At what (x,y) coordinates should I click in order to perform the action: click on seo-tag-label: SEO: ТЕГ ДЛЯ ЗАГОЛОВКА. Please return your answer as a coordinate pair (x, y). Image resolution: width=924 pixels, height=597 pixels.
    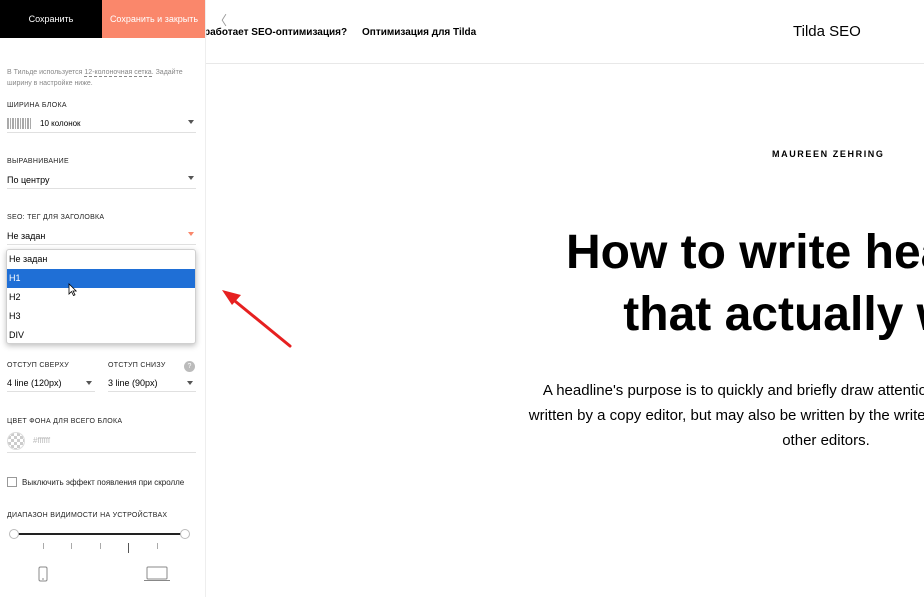
    Looking at the image, I should click on (56, 217).